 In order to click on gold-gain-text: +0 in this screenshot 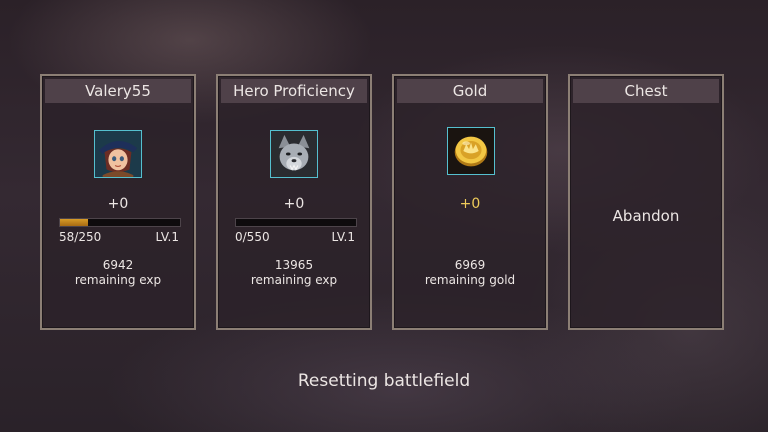, I will do `click(470, 204)`.